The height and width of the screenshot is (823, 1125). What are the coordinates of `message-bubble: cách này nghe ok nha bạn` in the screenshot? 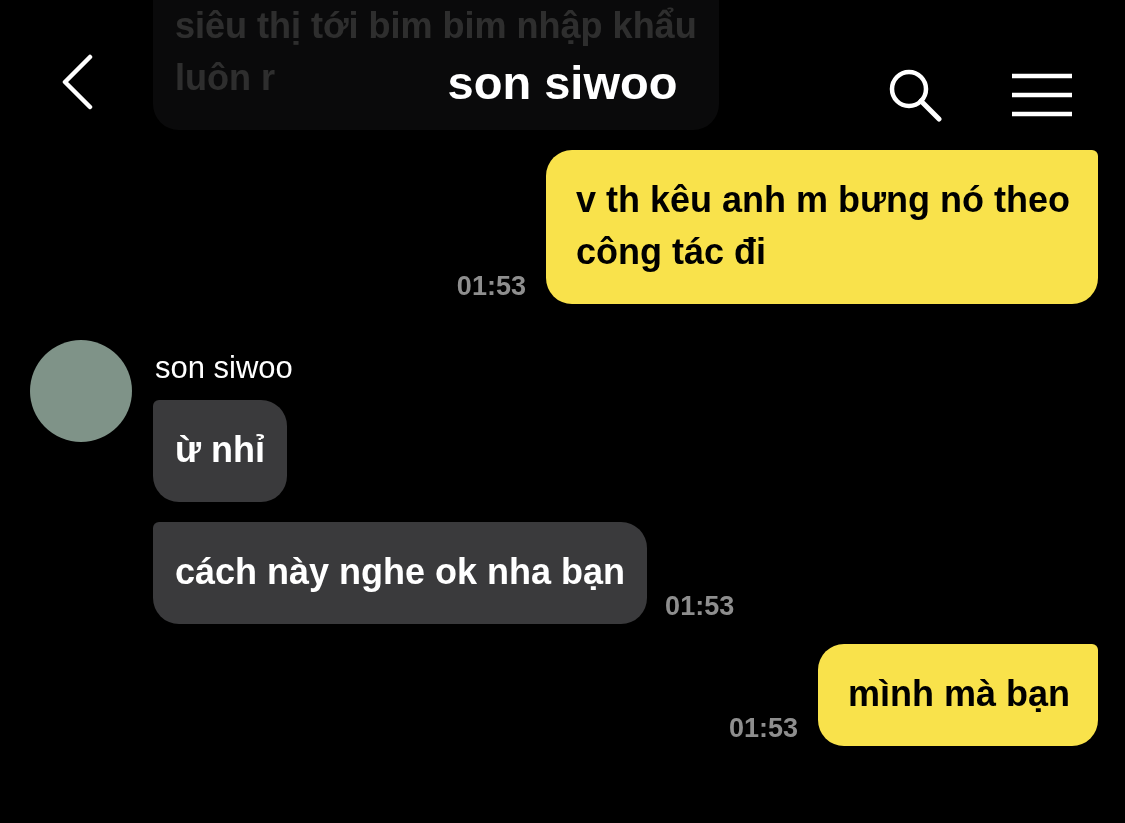 It's located at (400, 573).